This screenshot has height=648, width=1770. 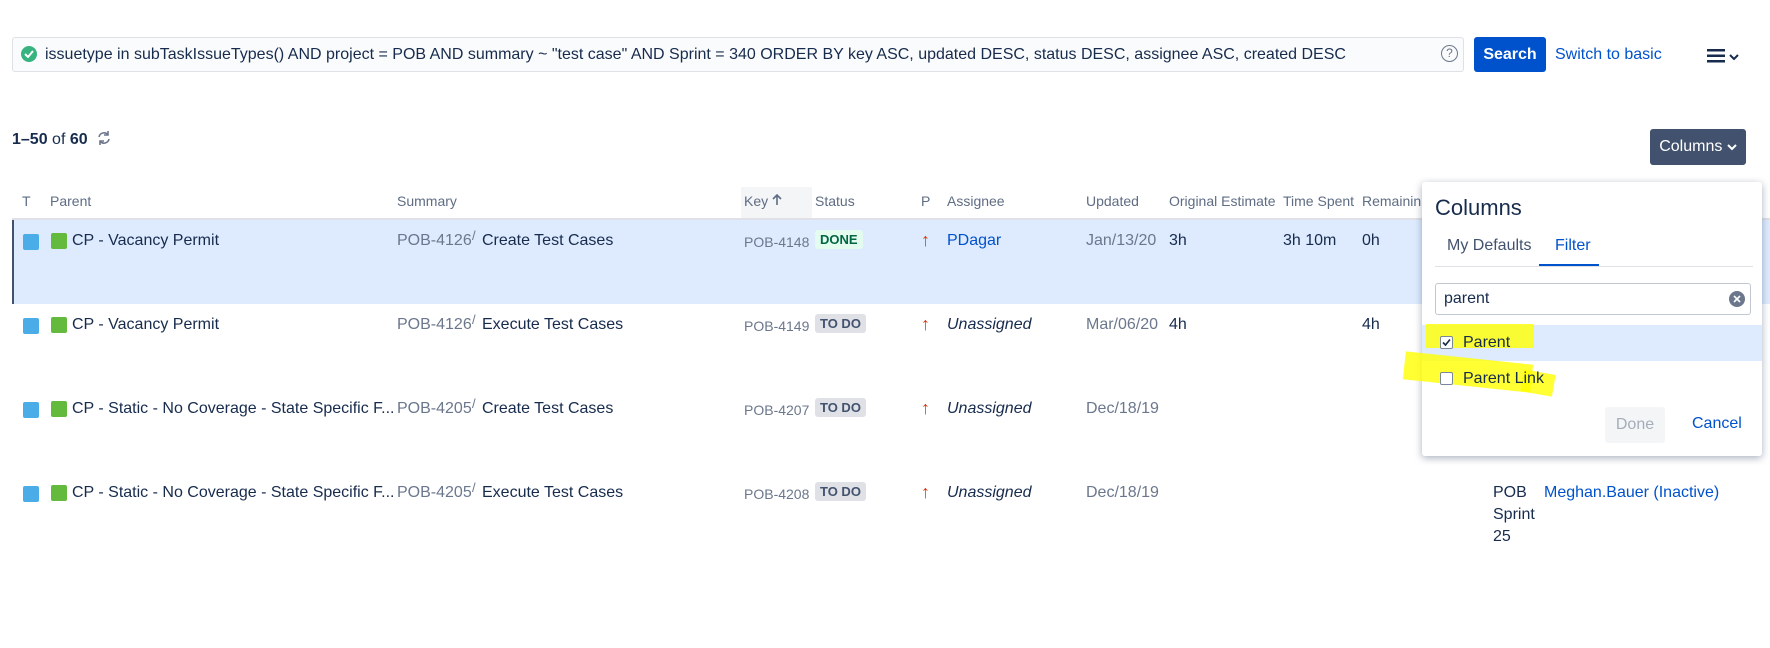 I want to click on header-time-spent: Time Spent, so click(x=1318, y=201).